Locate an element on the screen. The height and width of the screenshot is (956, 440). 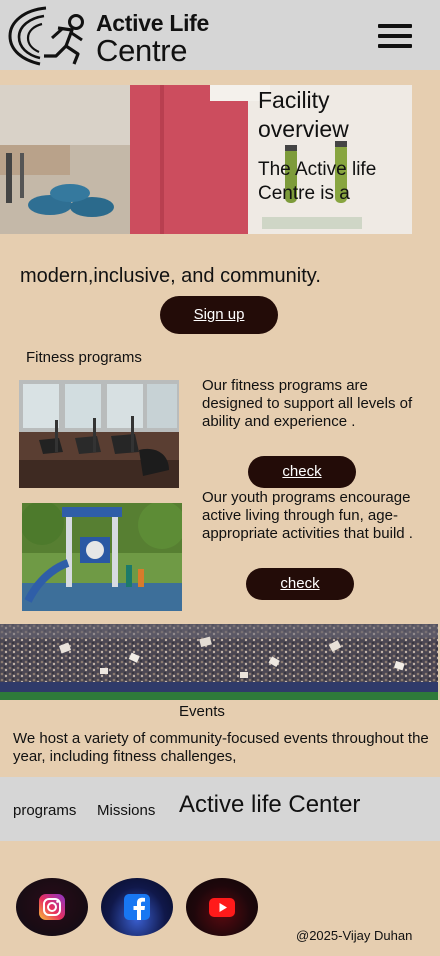
footer-nav: programs Missions Active life Center is located at coordinates (220, 809).